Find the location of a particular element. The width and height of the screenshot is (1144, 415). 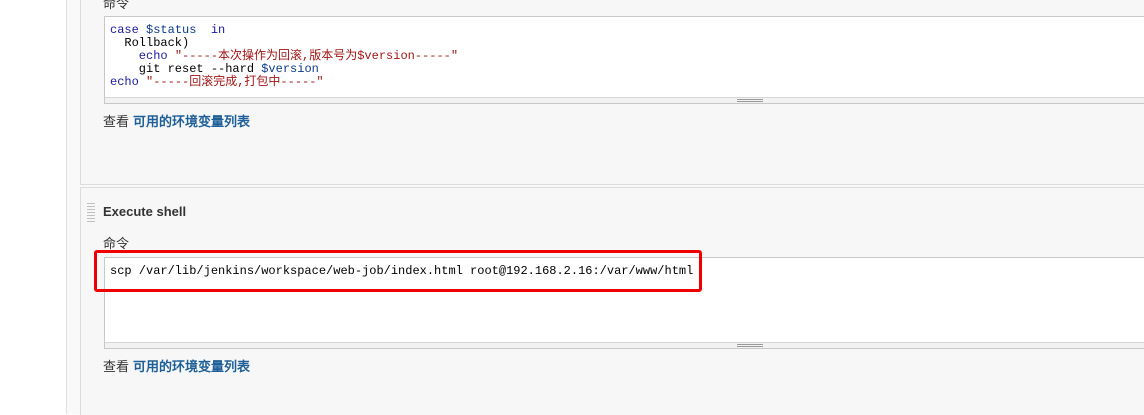

code-token: git reset --hard is located at coordinates (186, 69).